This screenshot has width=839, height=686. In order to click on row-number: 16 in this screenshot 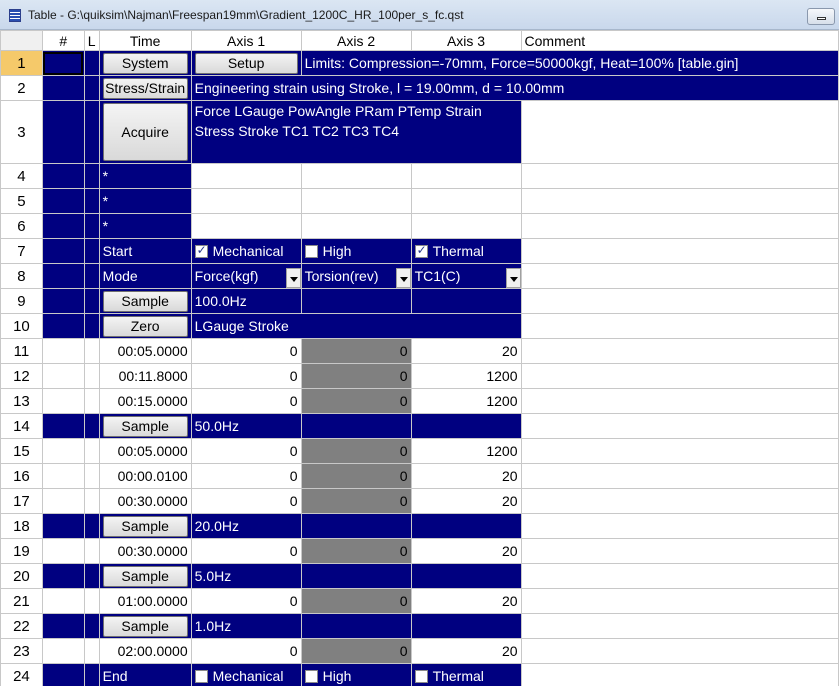, I will do `click(21, 476)`.